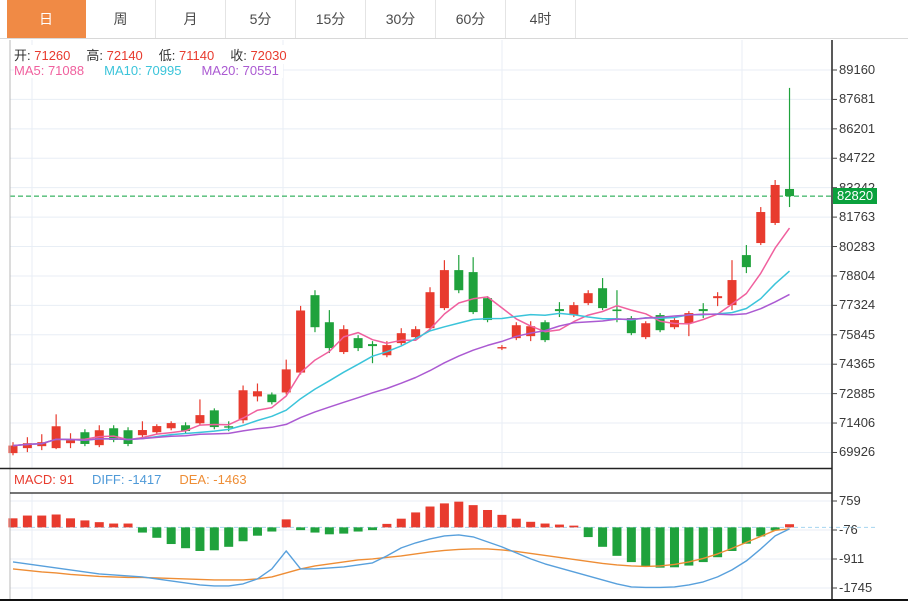 This screenshot has width=908, height=602. I want to click on field-value: 71088, so click(64, 70).